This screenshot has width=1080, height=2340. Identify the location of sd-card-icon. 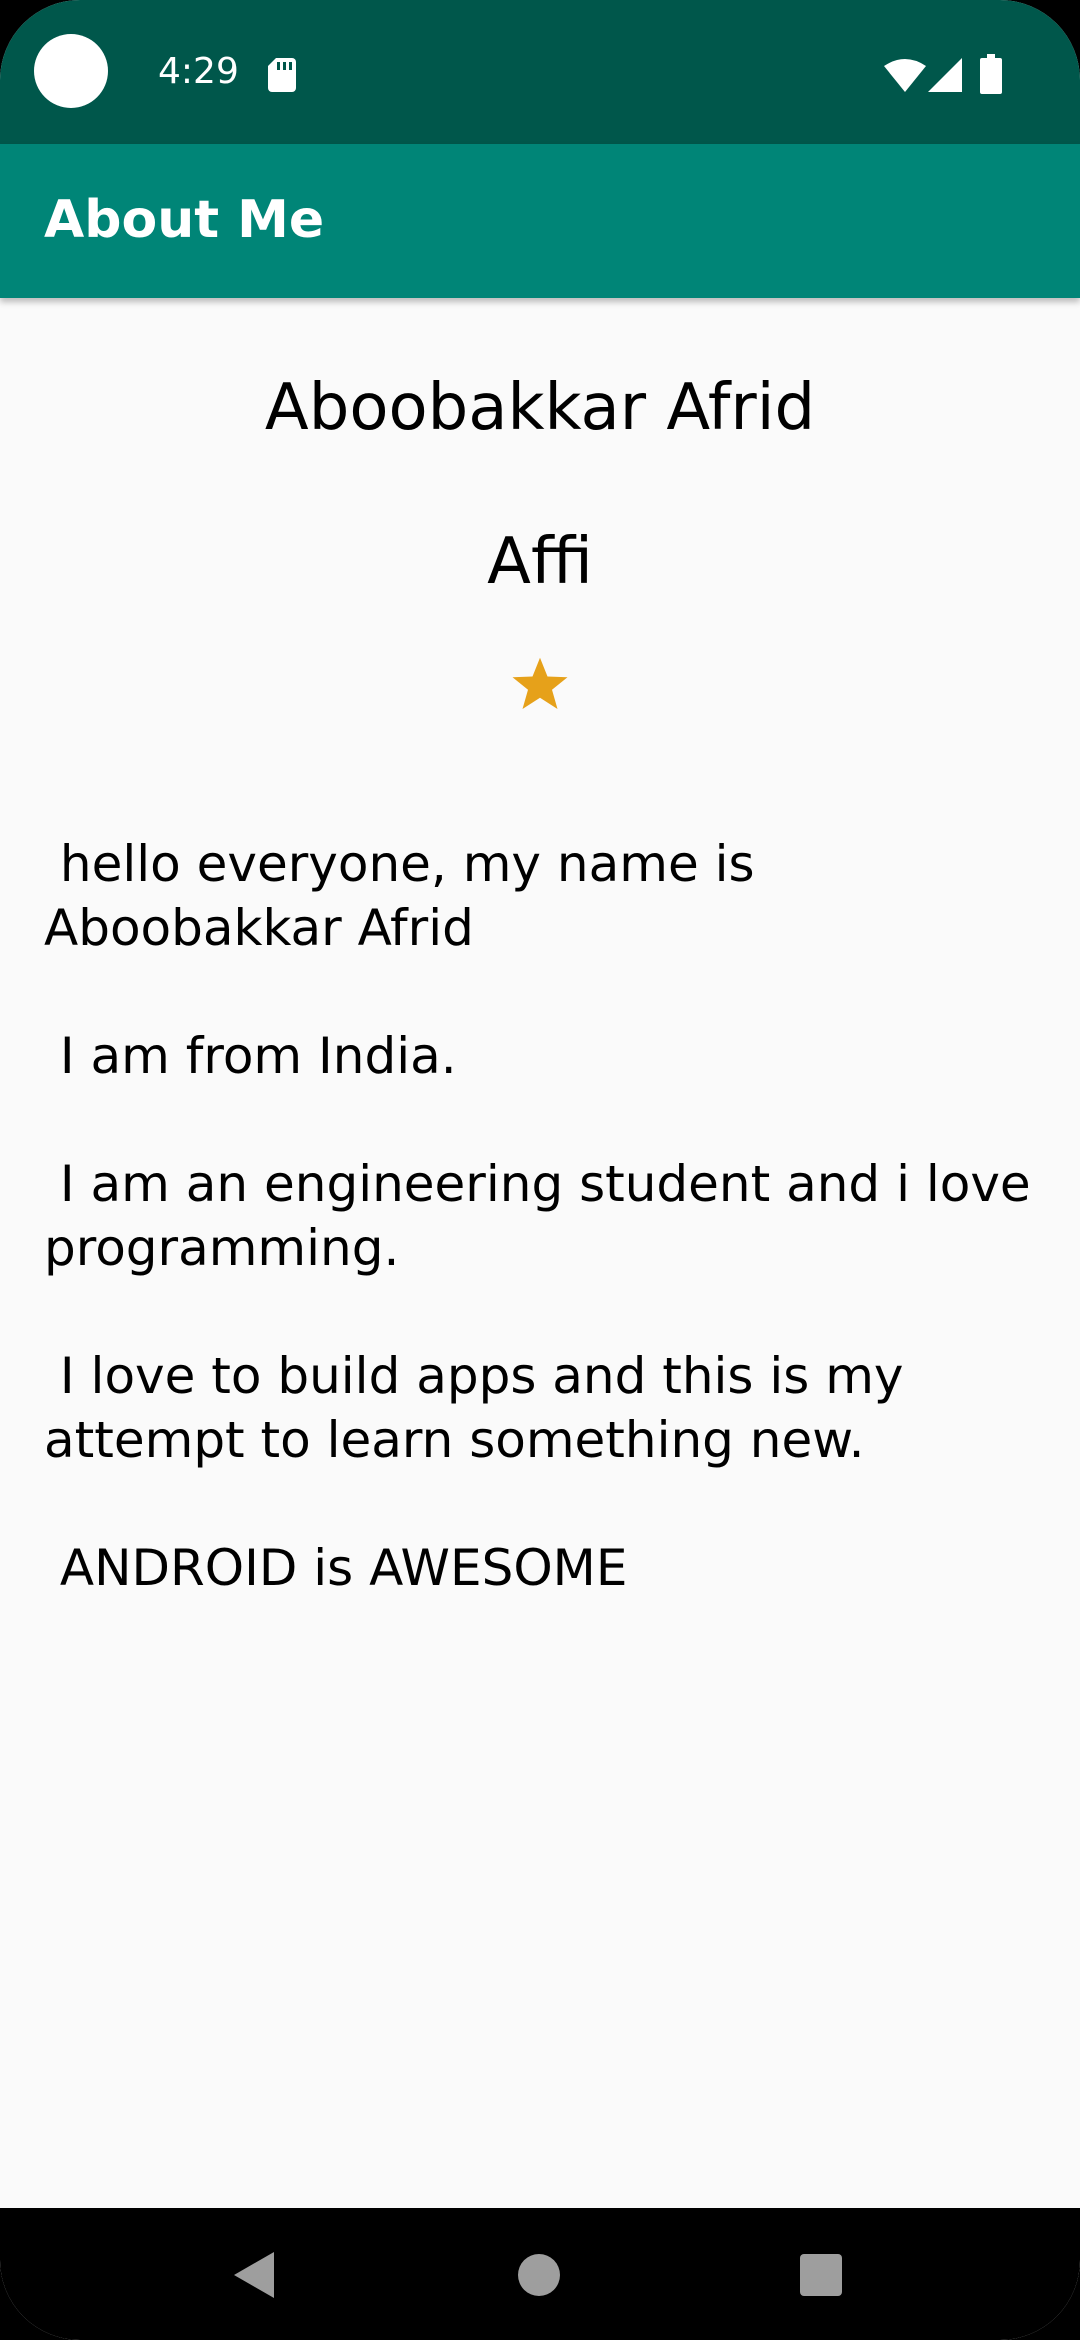
(282, 75).